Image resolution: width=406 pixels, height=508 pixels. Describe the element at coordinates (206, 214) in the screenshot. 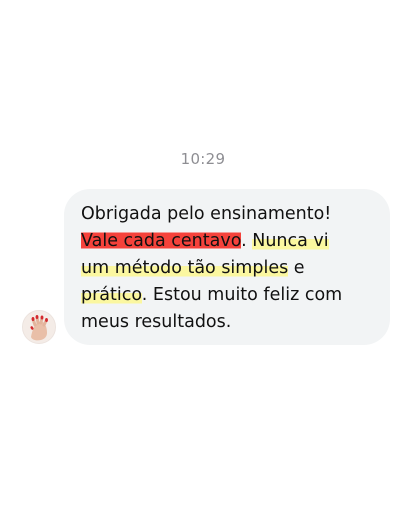

I see `message-segment: Obrigada pelo ensinamento!` at that location.